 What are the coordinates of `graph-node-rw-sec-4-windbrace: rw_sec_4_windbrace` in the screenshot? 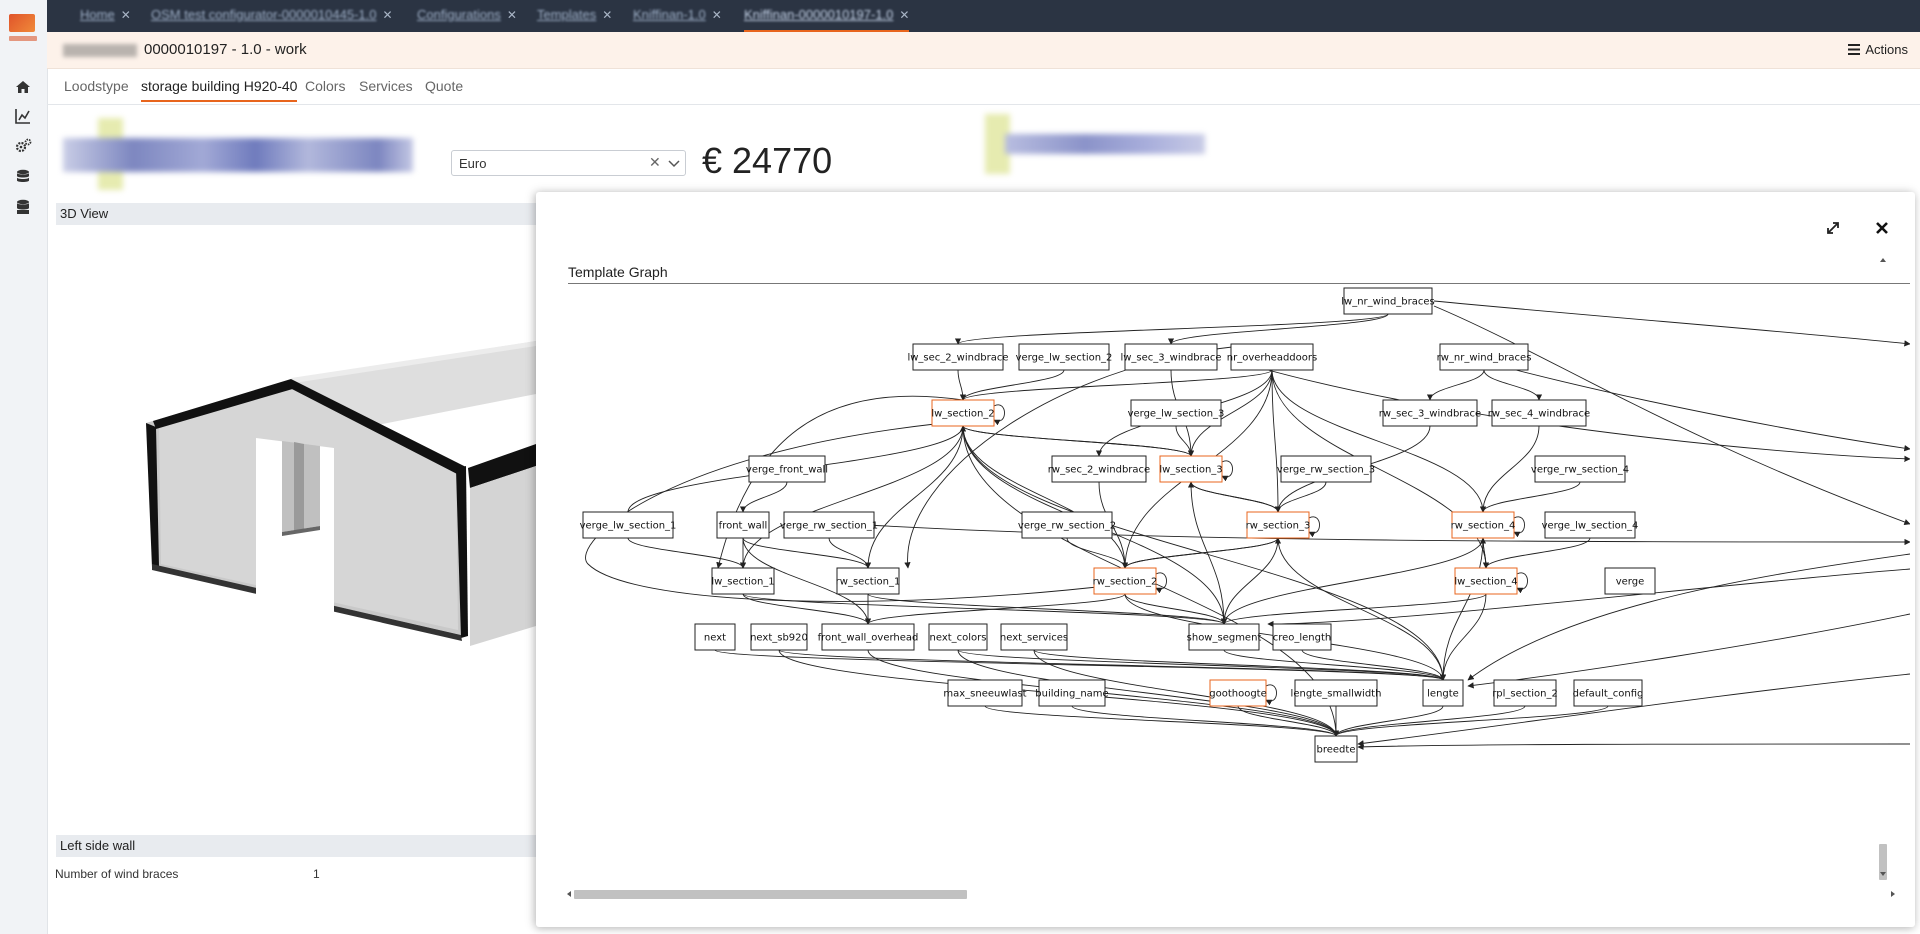 It's located at (1539, 413).